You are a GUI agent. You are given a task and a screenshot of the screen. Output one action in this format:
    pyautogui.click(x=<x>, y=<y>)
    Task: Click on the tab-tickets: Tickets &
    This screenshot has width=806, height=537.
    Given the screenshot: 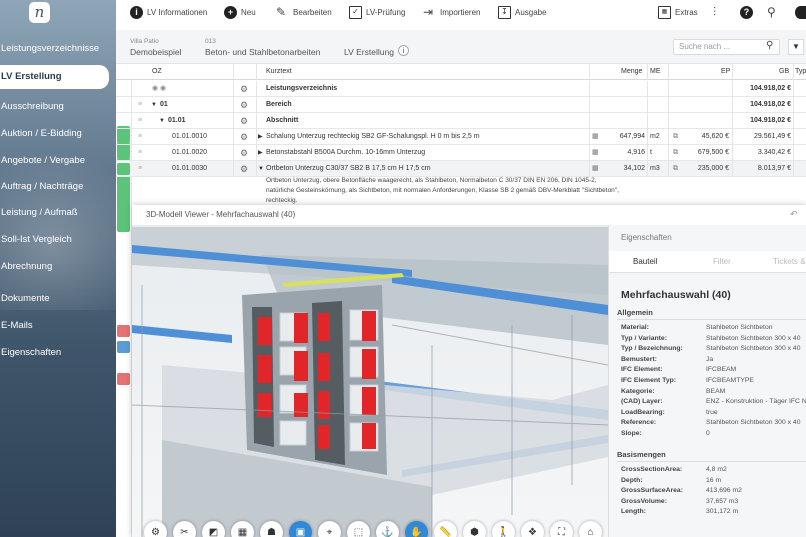 What is the action you would take?
    pyautogui.click(x=789, y=262)
    